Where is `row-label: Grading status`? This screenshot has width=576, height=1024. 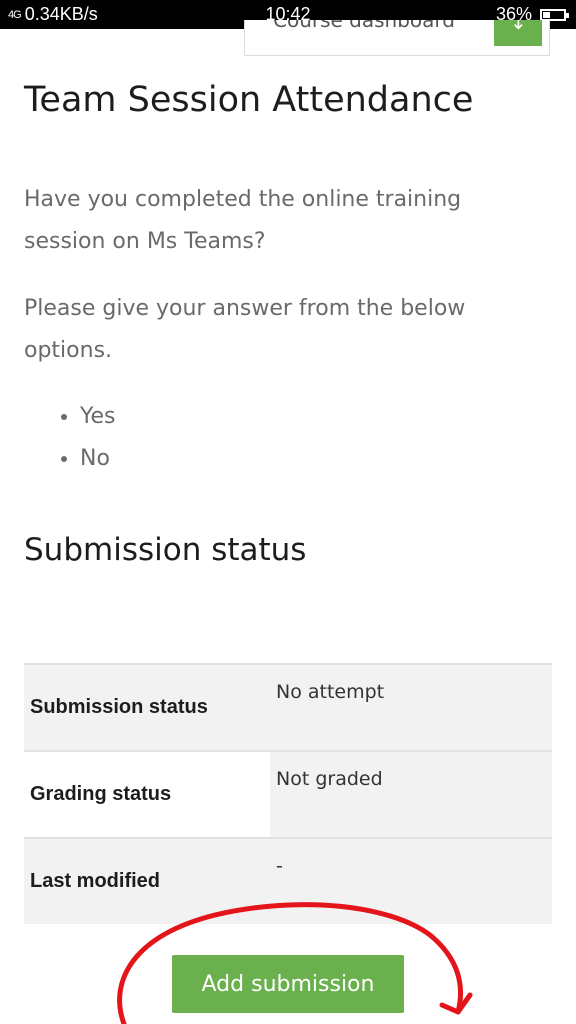
row-label: Grading status is located at coordinates (147, 794).